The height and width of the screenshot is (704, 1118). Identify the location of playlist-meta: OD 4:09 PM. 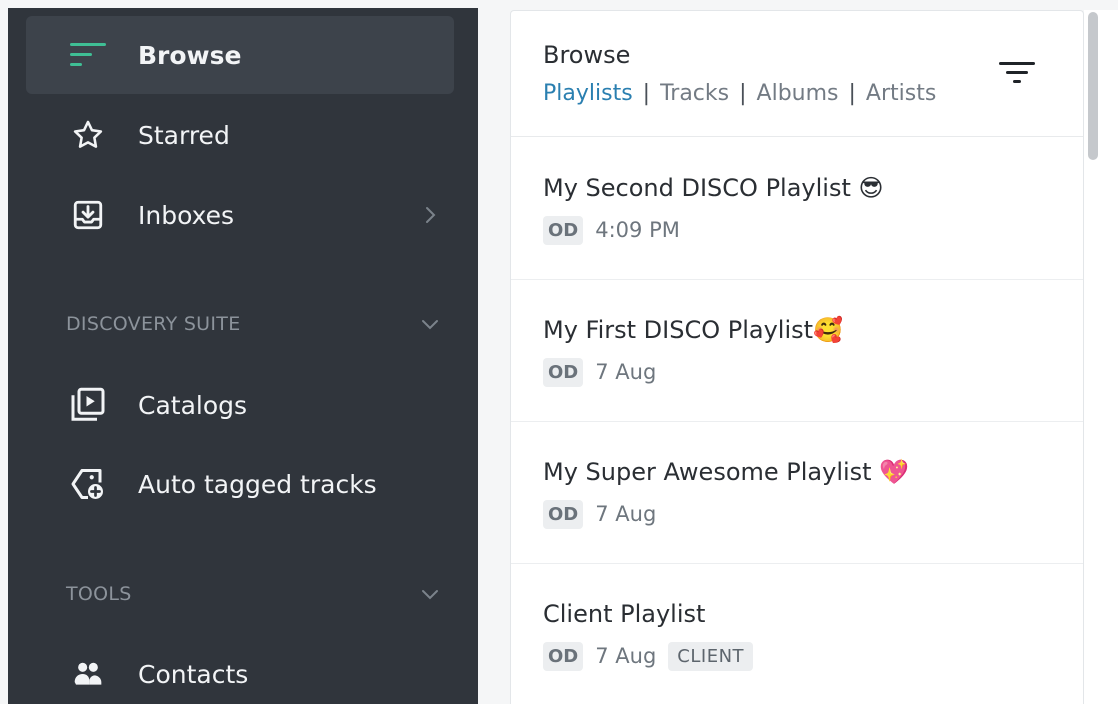
(611, 230).